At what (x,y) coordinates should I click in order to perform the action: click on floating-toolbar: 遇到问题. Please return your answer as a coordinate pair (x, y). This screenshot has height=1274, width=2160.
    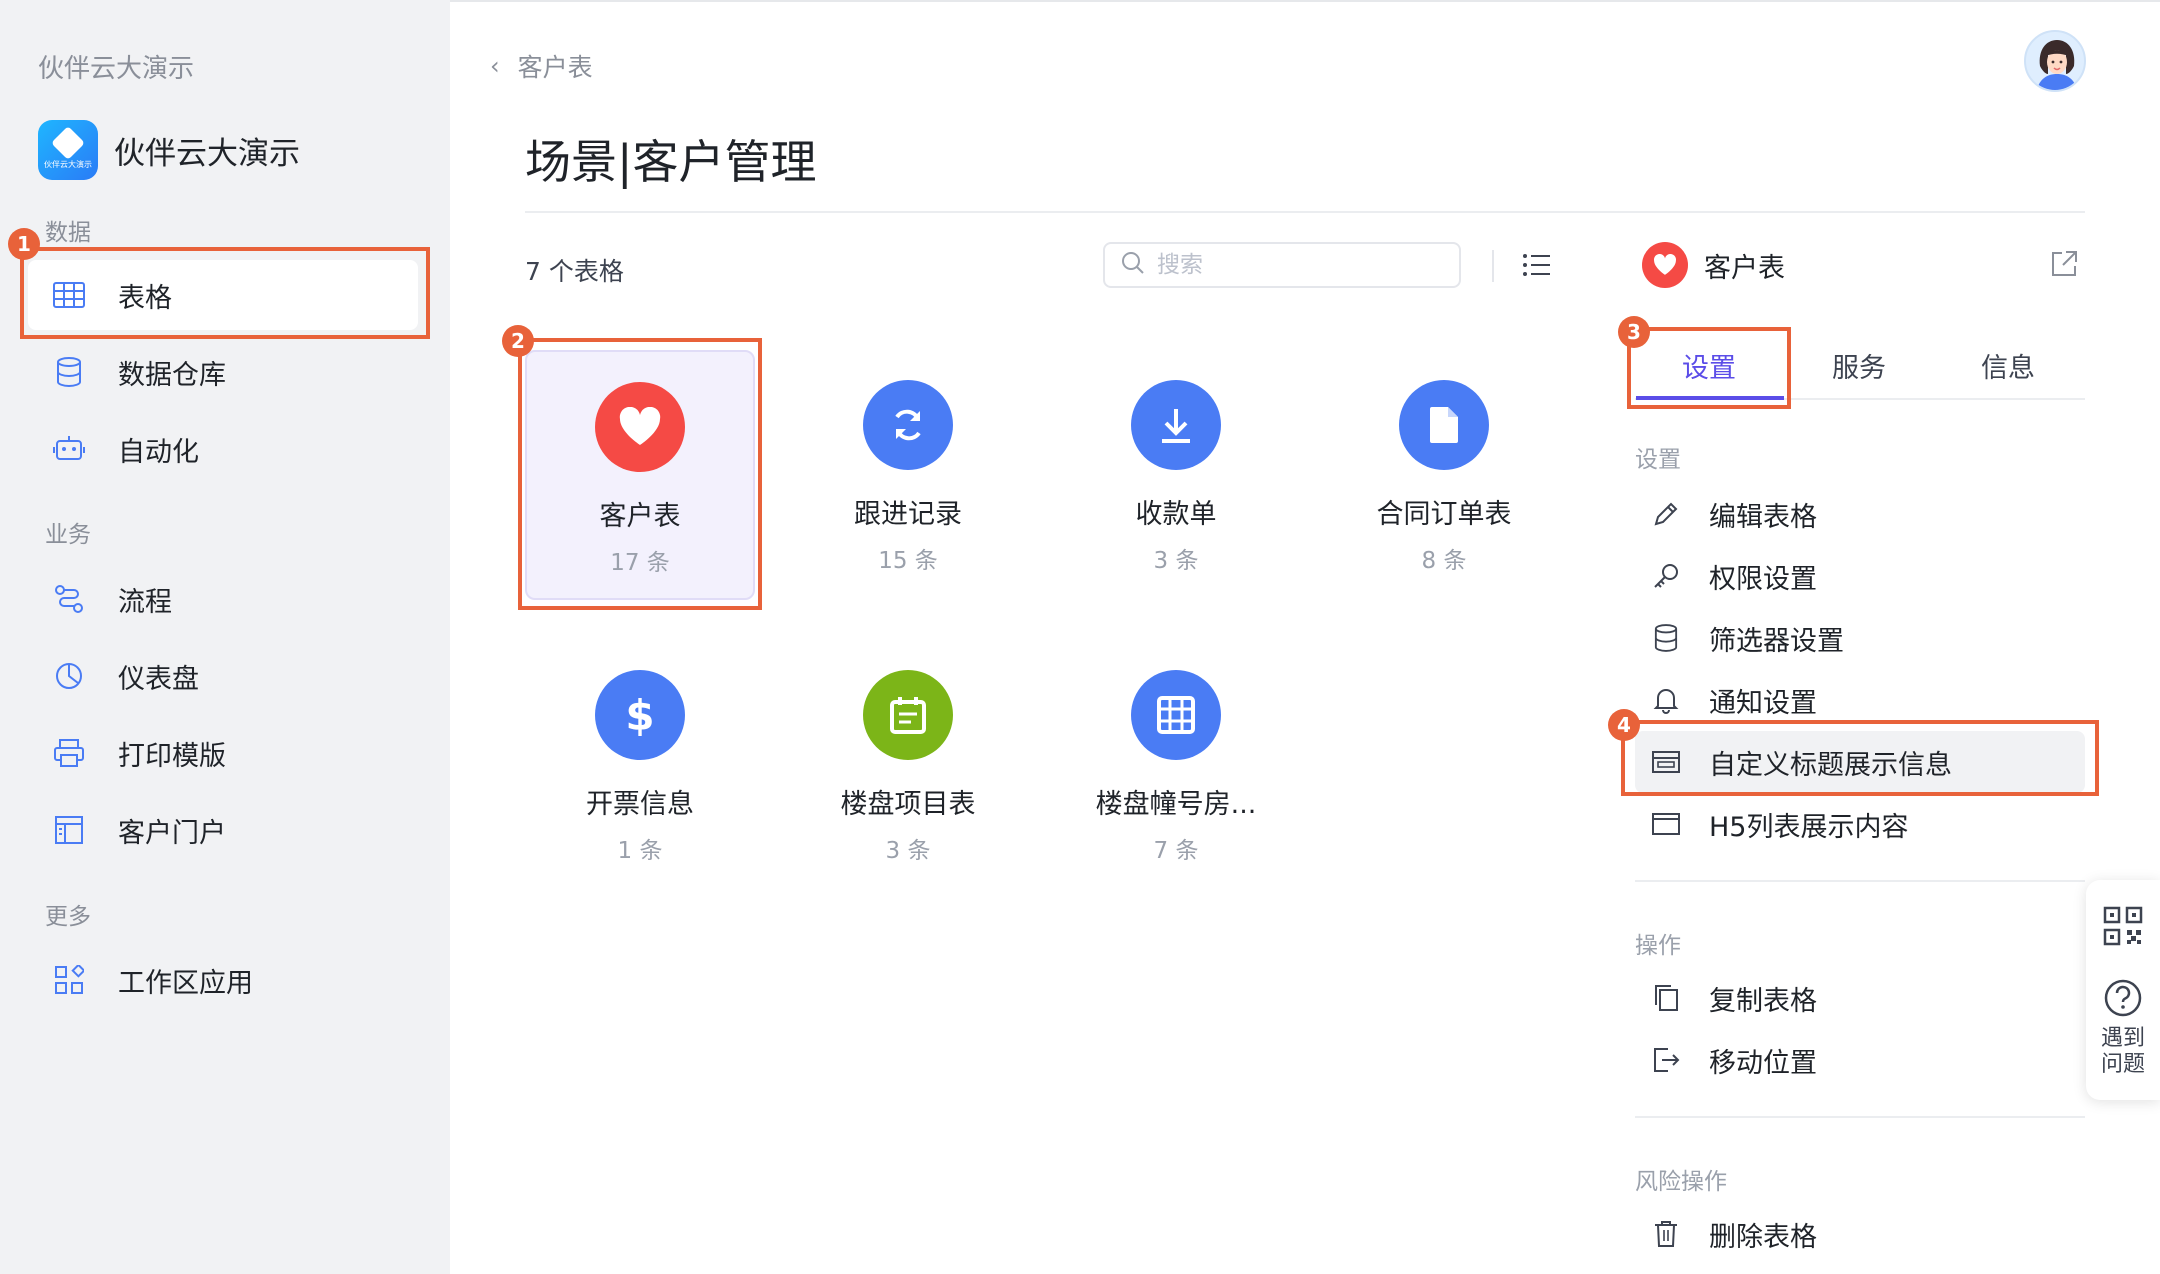
    Looking at the image, I should click on (2123, 990).